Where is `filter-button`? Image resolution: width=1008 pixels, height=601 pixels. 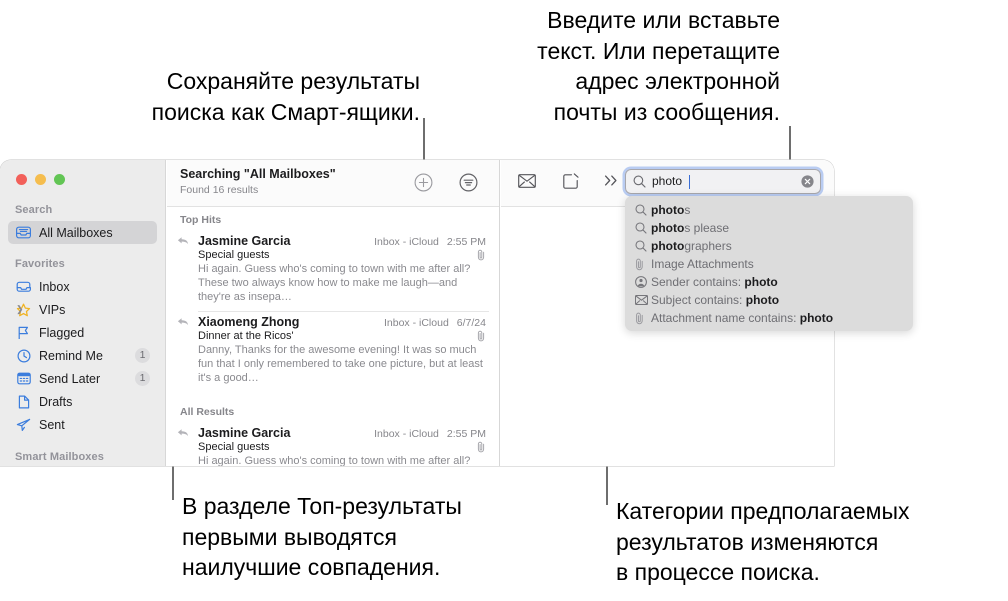 filter-button is located at coordinates (468, 182).